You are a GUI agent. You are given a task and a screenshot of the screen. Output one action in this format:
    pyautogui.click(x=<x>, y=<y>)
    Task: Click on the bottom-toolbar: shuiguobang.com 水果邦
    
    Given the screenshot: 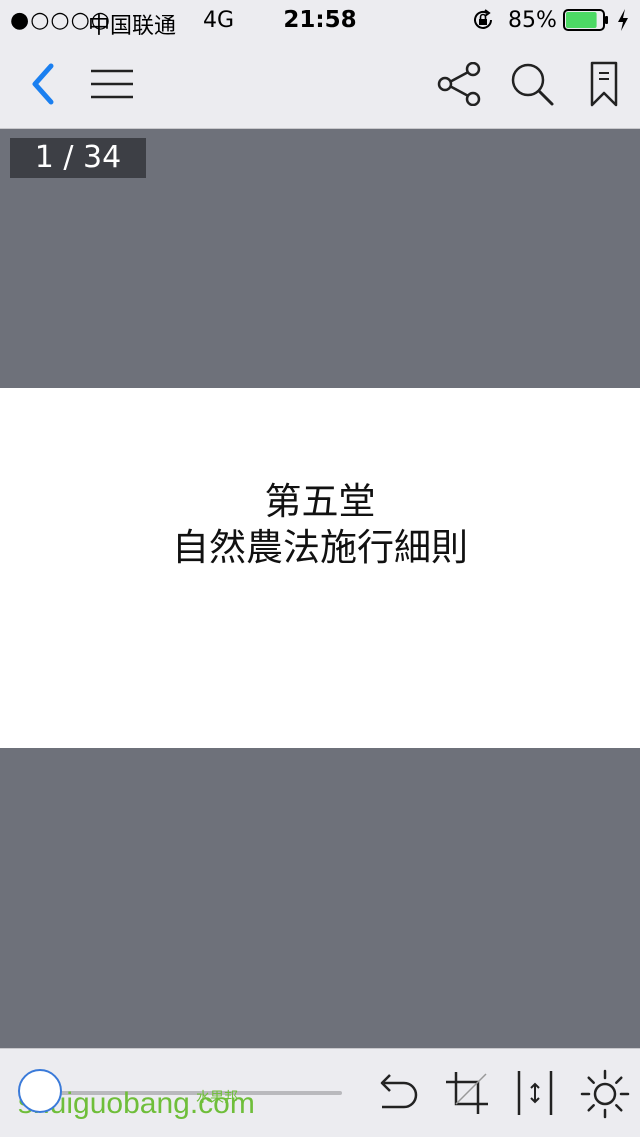 What is the action you would take?
    pyautogui.click(x=320, y=1092)
    